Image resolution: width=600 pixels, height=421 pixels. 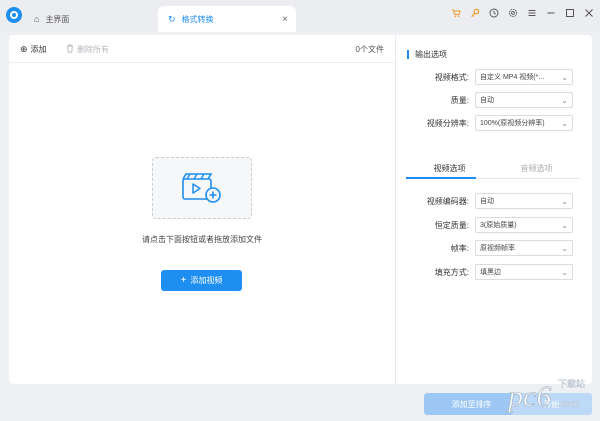 I want to click on close-icon, so click(x=589, y=14).